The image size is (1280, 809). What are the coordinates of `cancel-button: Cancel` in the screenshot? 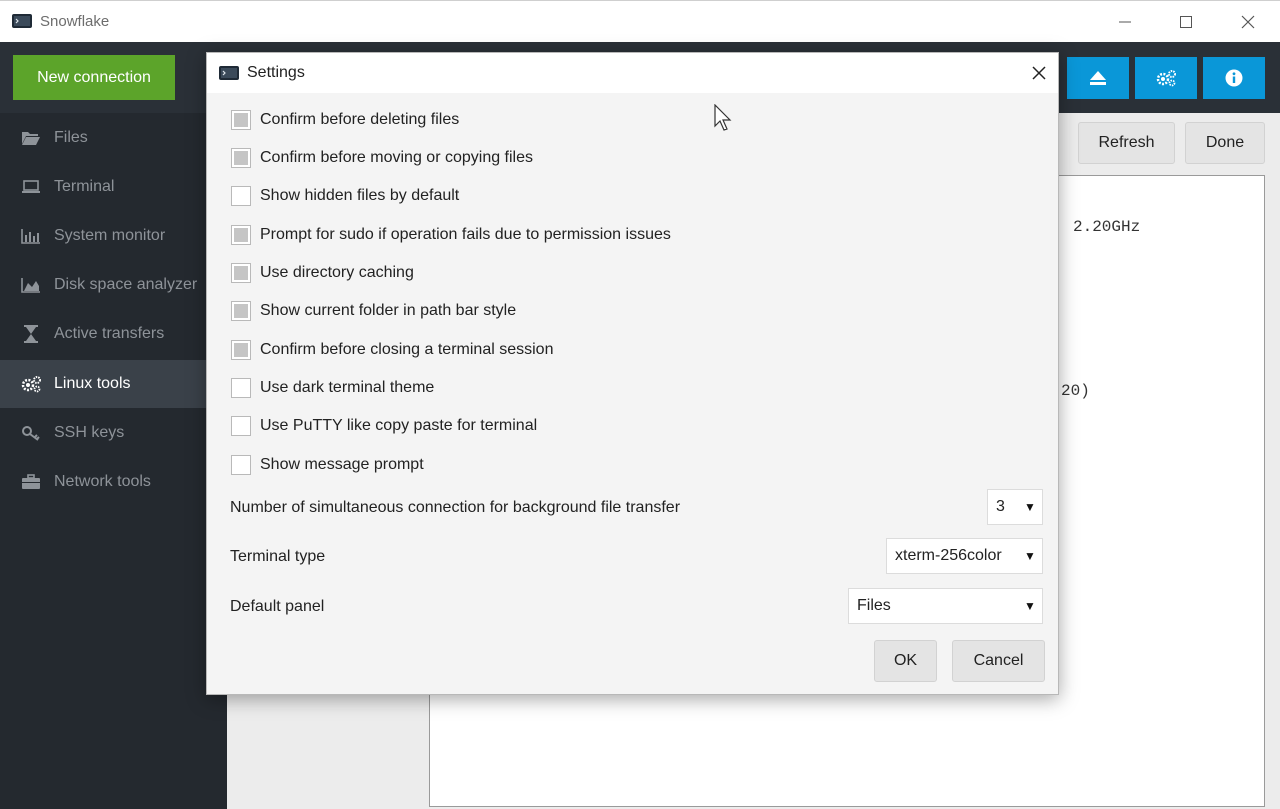 It's located at (998, 661).